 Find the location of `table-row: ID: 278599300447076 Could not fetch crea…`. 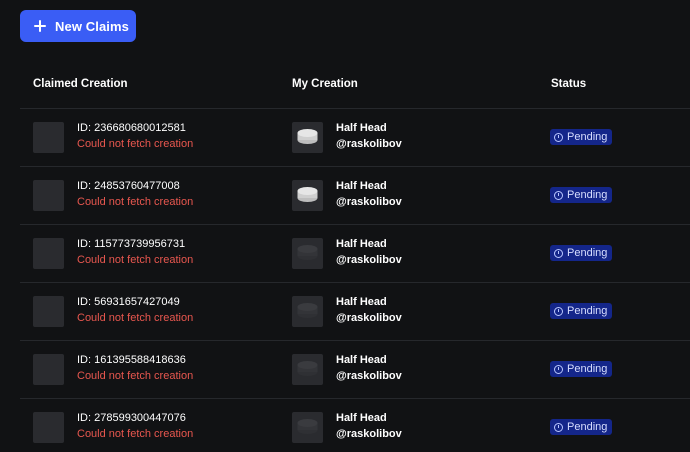

table-row: ID: 278599300447076 Could not fetch crea… is located at coordinates (355, 425).